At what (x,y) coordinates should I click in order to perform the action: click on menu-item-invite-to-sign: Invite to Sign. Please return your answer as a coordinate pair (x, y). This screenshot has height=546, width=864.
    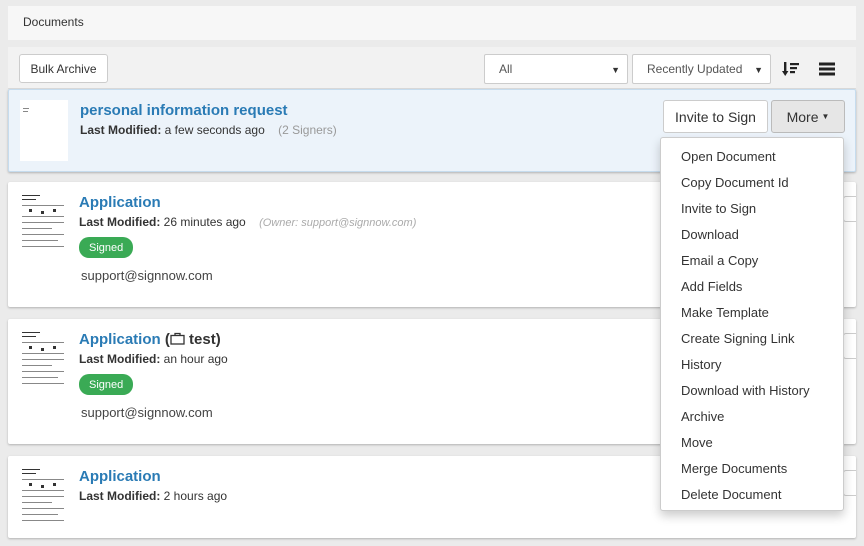
    Looking at the image, I should click on (752, 208).